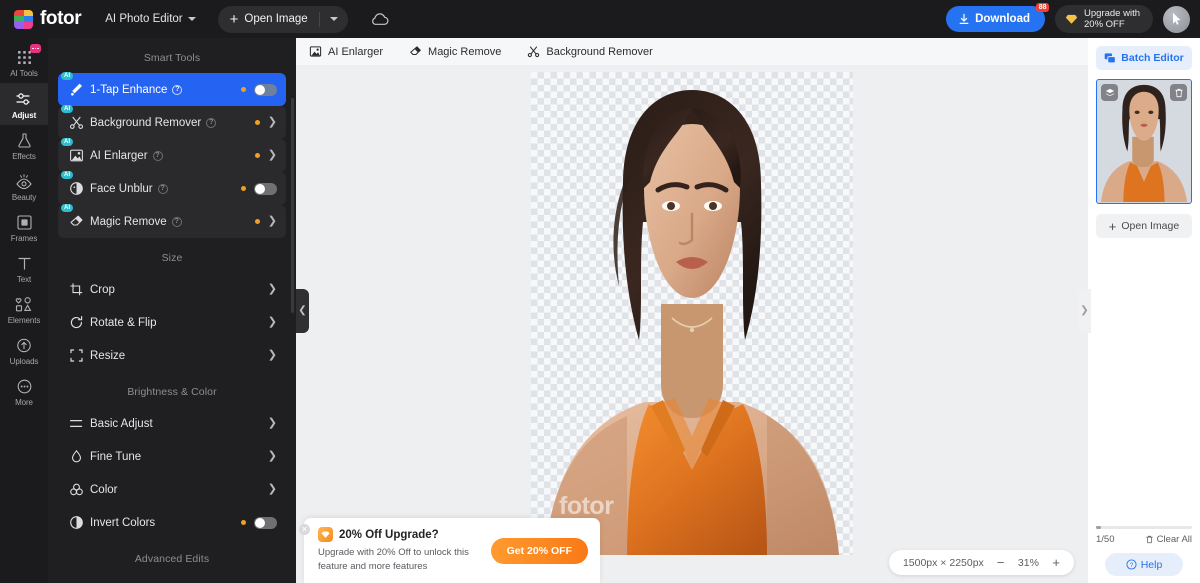  What do you see at coordinates (24, 156) in the screenshot?
I see `sidebar-item-label: Effects` at bounding box center [24, 156].